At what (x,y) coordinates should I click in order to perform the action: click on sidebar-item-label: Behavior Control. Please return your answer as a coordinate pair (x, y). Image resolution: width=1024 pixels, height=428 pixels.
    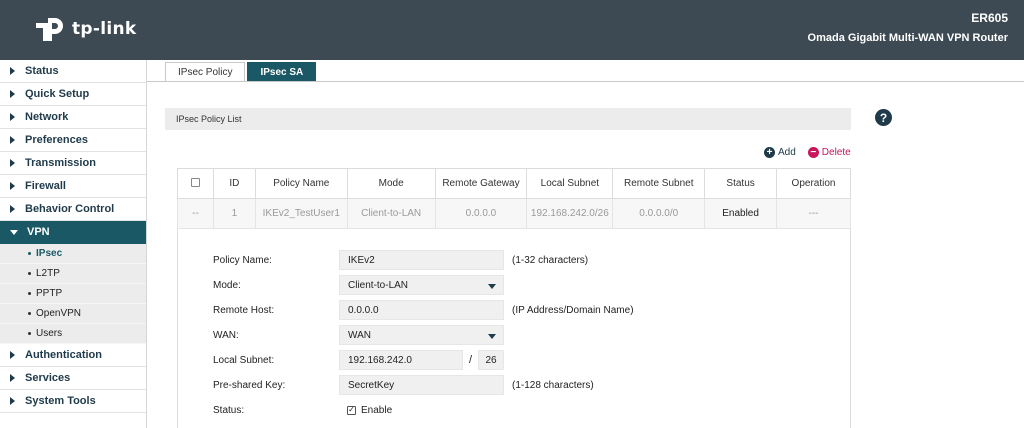
    Looking at the image, I should click on (70, 209).